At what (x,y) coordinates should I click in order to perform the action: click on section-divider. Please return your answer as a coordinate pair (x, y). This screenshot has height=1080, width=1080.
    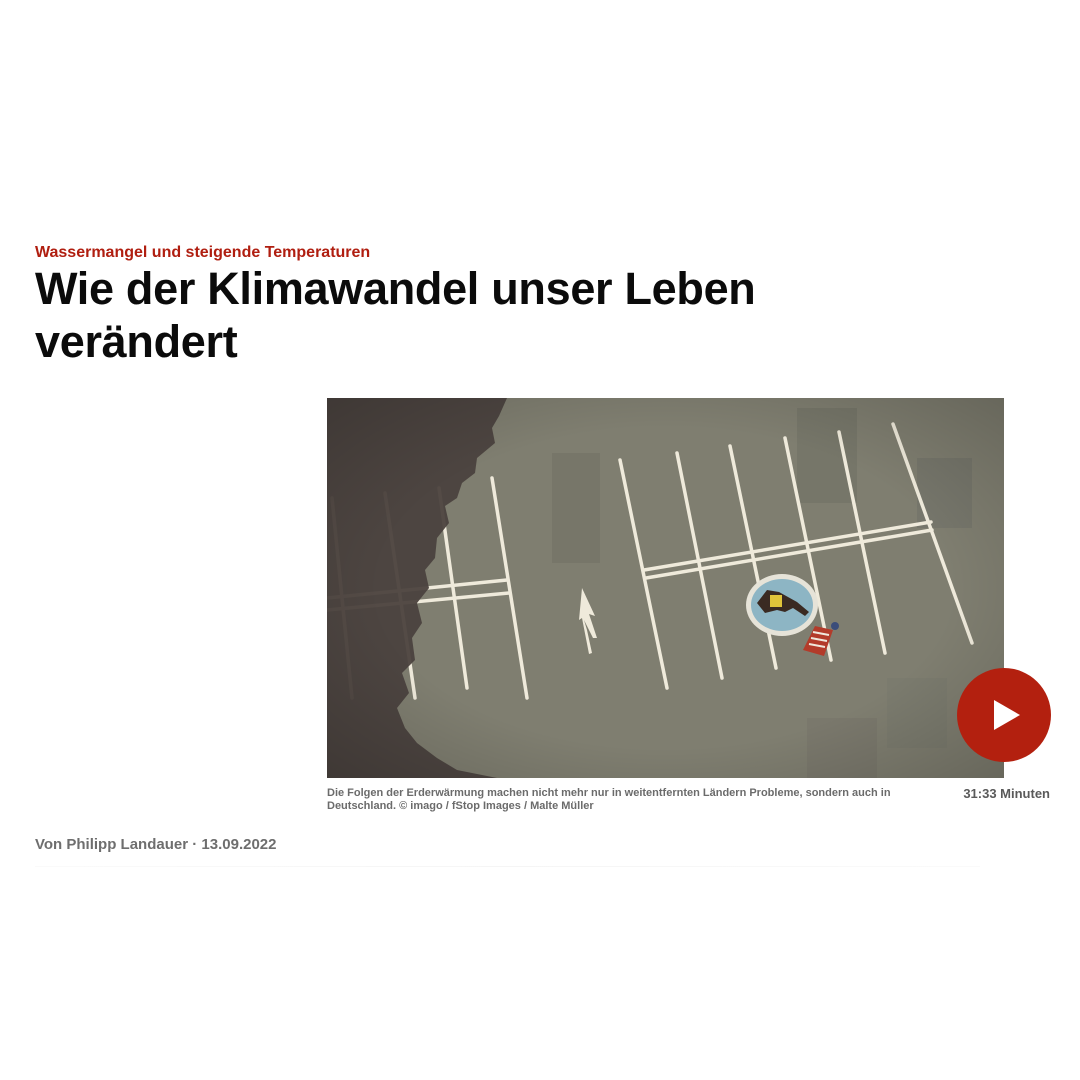
    Looking at the image, I should click on (507, 866).